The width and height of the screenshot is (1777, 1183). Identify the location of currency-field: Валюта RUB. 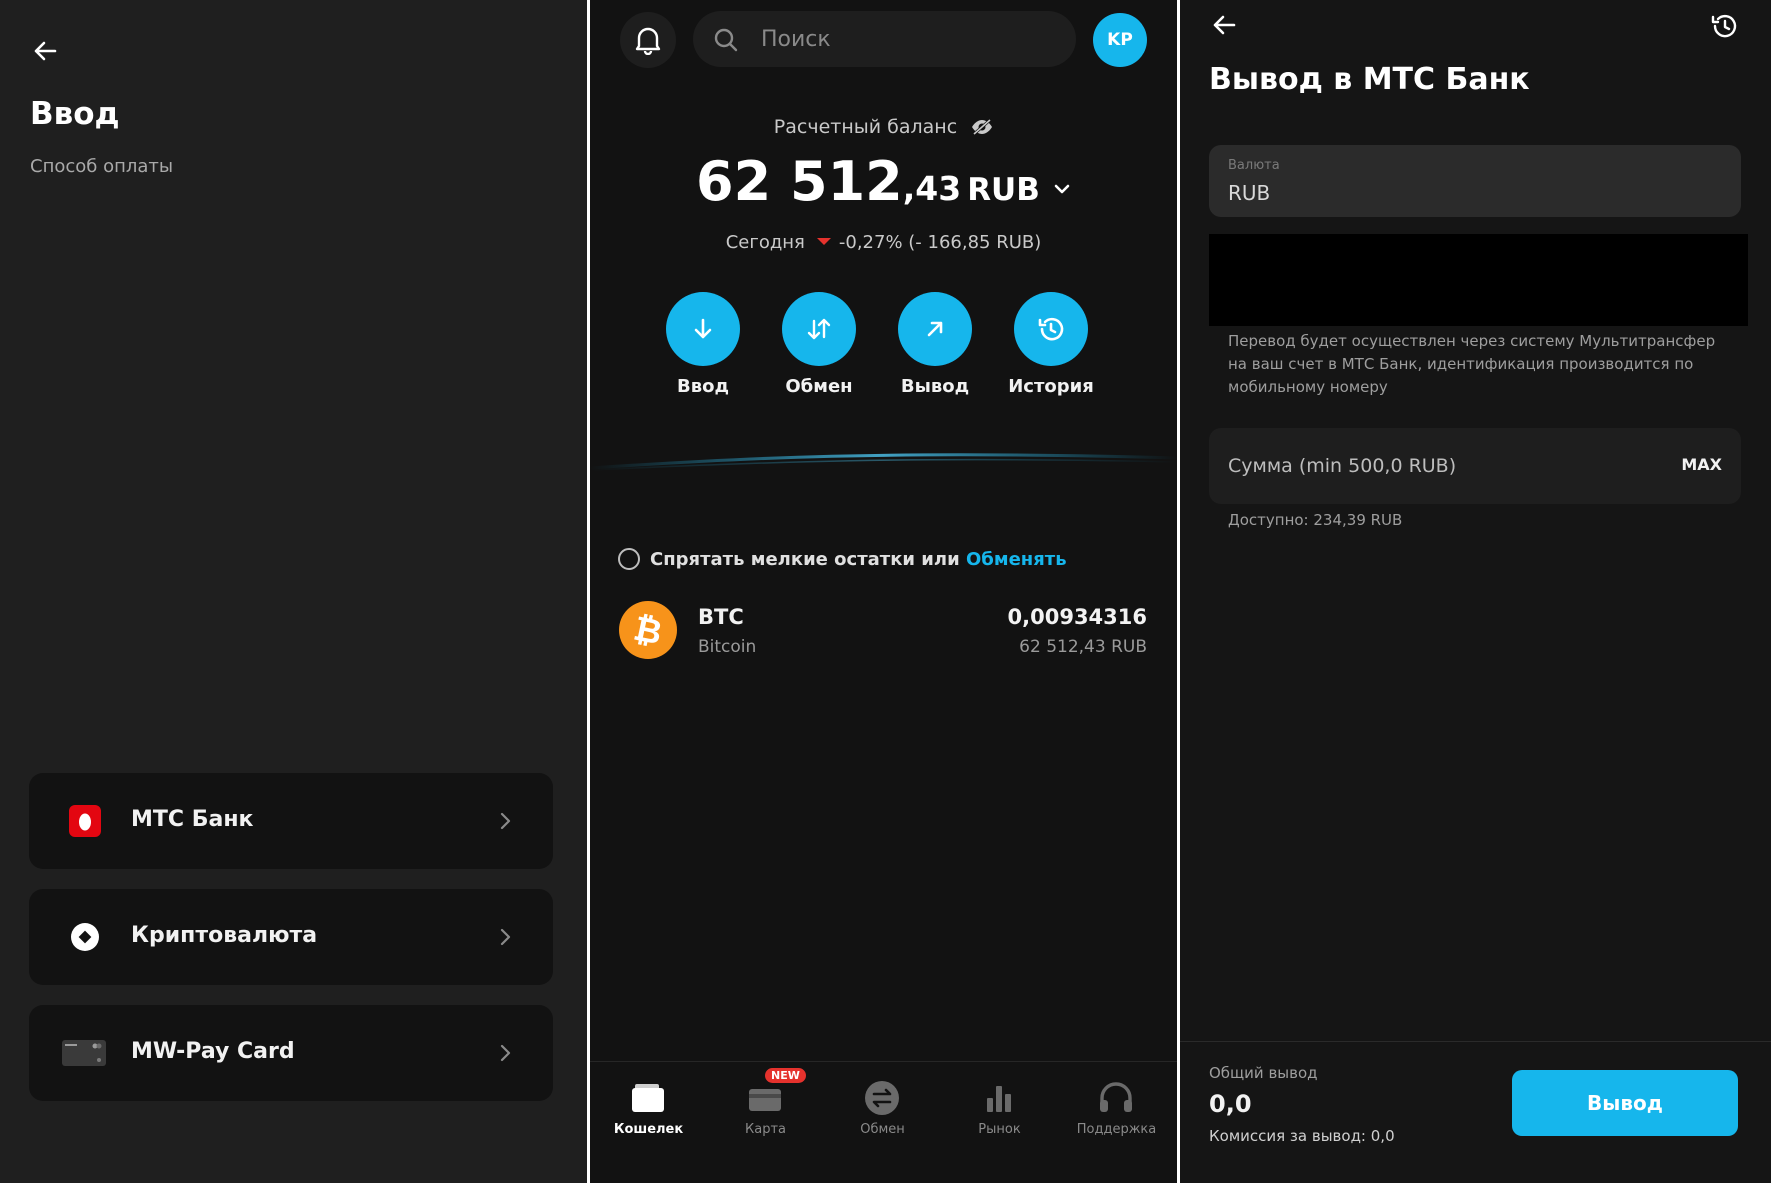
(1475, 181).